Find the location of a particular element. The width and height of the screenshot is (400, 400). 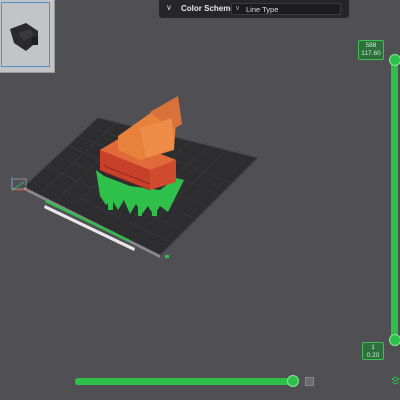

move-slider-settings-button is located at coordinates (309, 381).